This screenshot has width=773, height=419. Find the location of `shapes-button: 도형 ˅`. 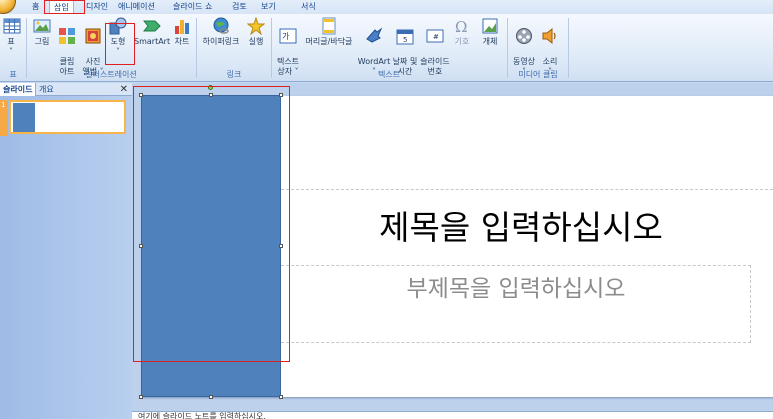

shapes-button: 도형 ˅ is located at coordinates (118, 37).